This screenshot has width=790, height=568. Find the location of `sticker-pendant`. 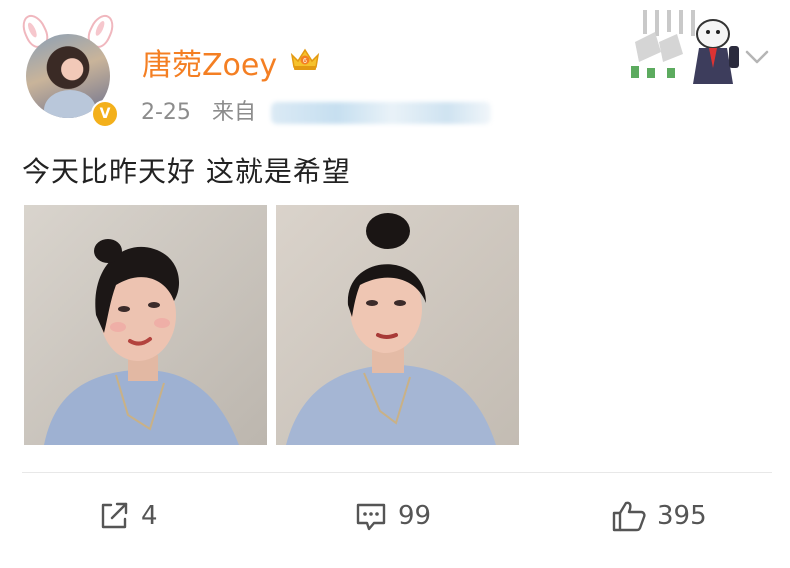

sticker-pendant is located at coordinates (683, 46).